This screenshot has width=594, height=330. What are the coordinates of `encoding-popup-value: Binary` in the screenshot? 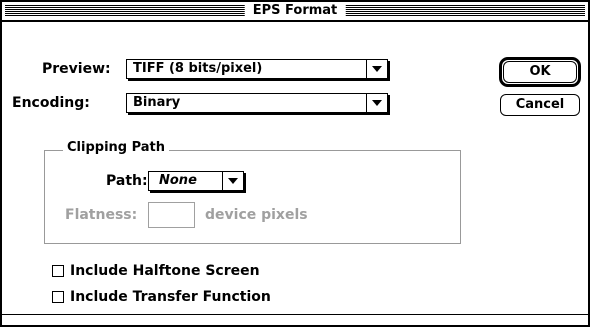 It's located at (157, 102).